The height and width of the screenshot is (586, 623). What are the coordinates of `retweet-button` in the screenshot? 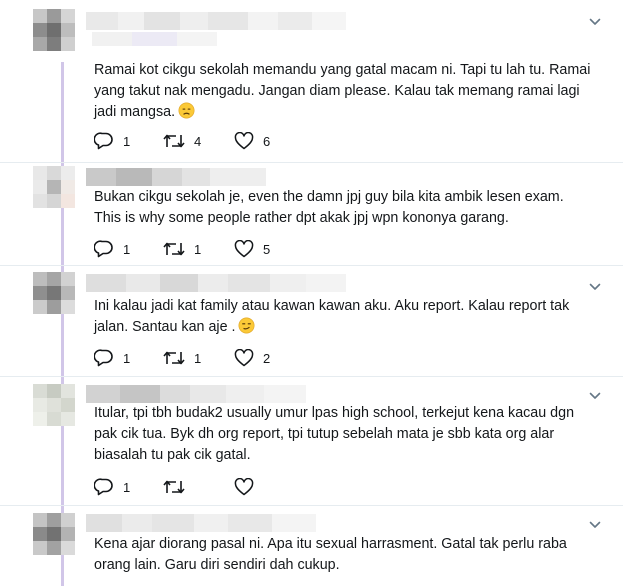 It's located at (183, 487).